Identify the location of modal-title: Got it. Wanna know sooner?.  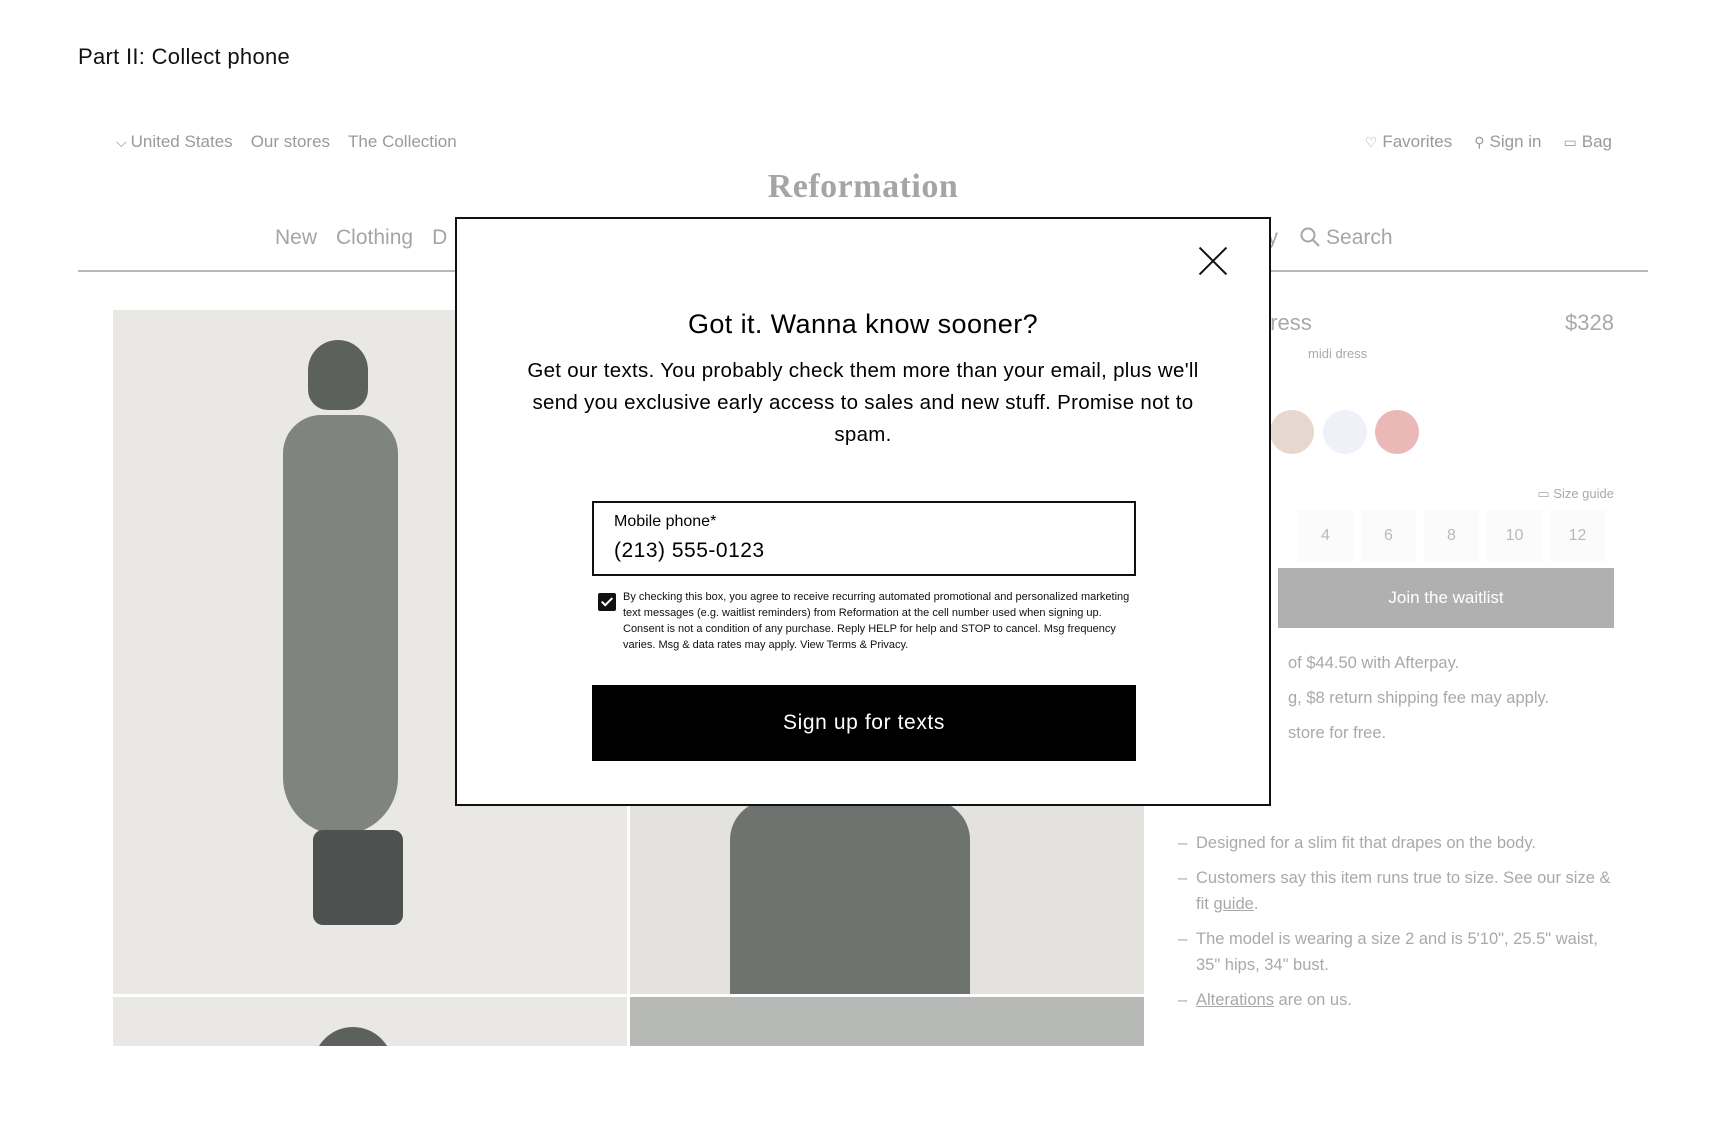
(863, 324).